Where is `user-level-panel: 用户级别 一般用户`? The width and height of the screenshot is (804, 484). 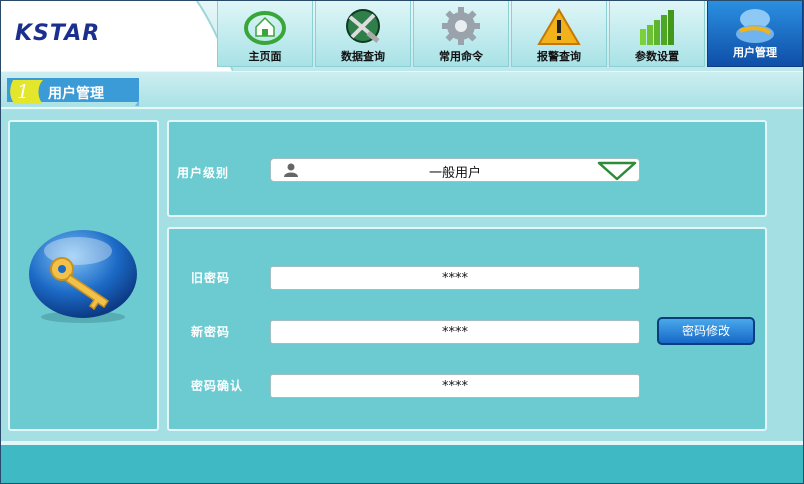
user-level-panel: 用户级别 一般用户 is located at coordinates (467, 168).